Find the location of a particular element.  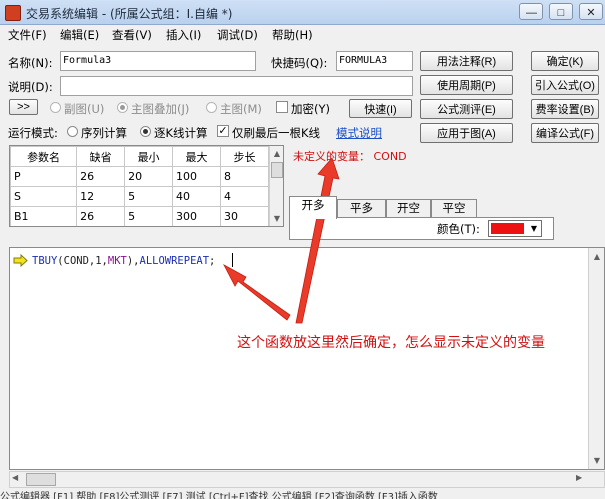

color-label: 颜色(T): is located at coordinates (458, 229).